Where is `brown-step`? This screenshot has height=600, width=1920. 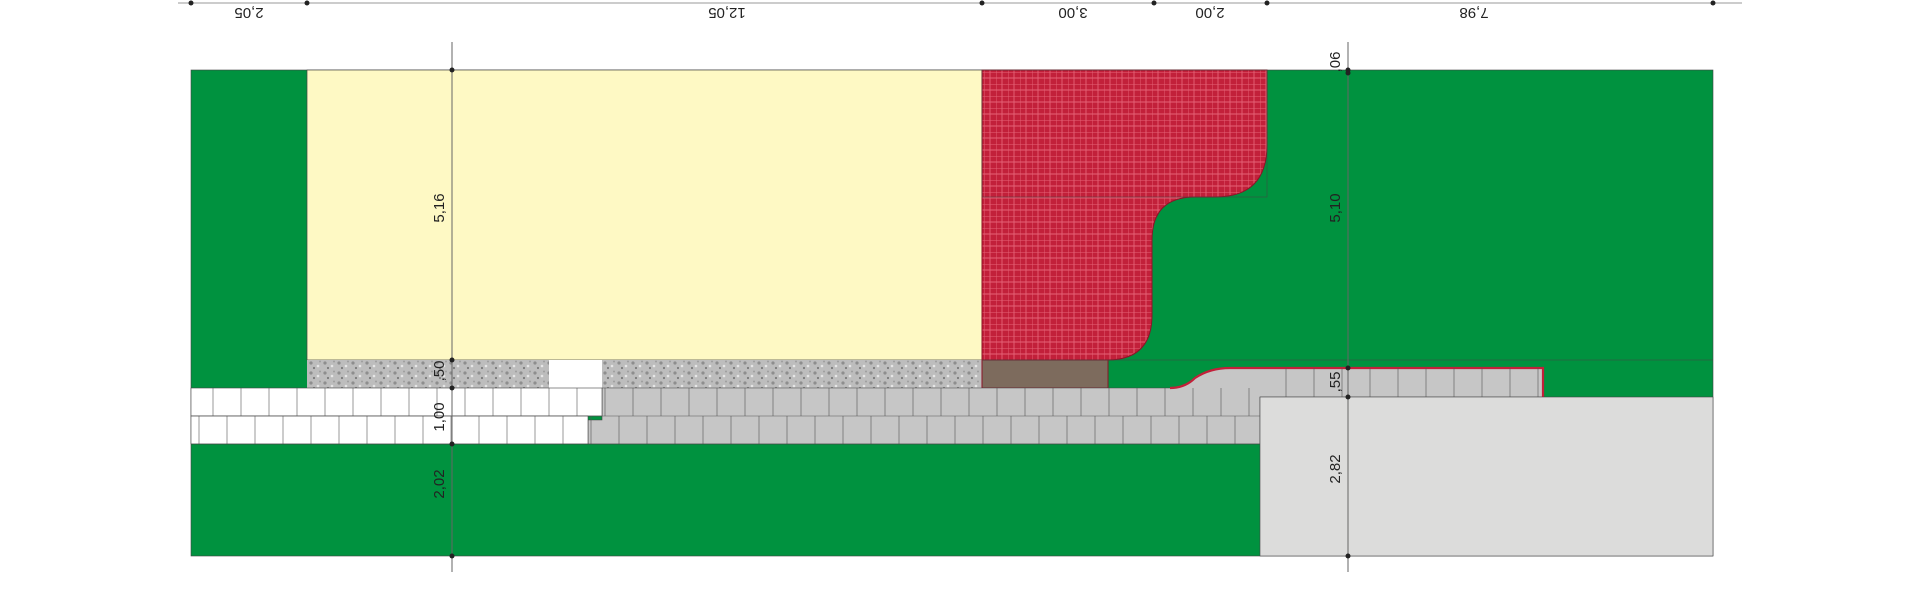
brown-step is located at coordinates (1045, 374).